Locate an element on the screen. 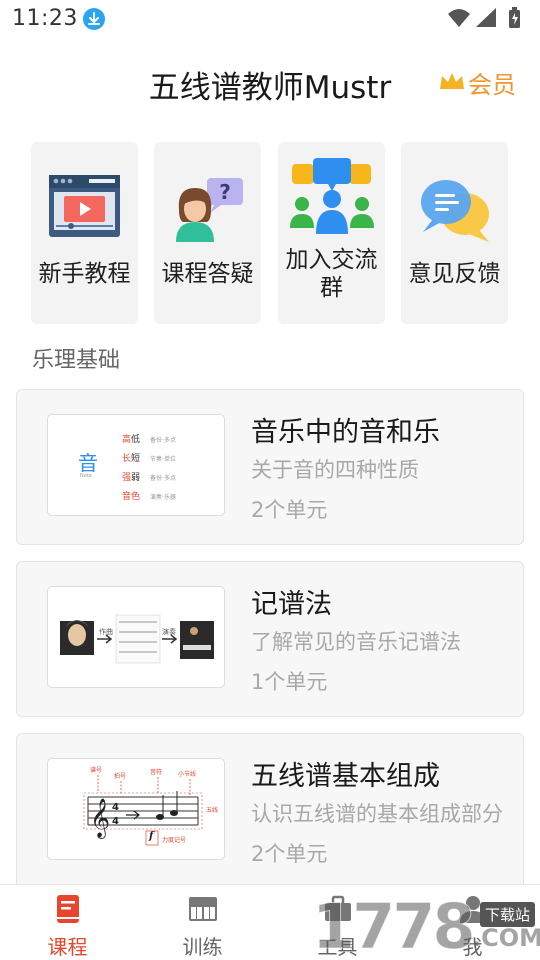 This screenshot has width=540, height=960. staff-illustration: 𝄞 4 4 is located at coordinates (143, 810).